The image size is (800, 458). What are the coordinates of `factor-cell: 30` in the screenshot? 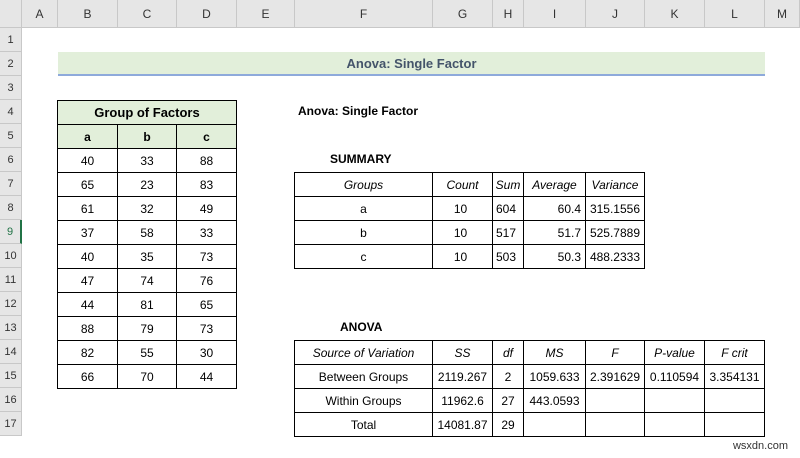 It's located at (206, 352).